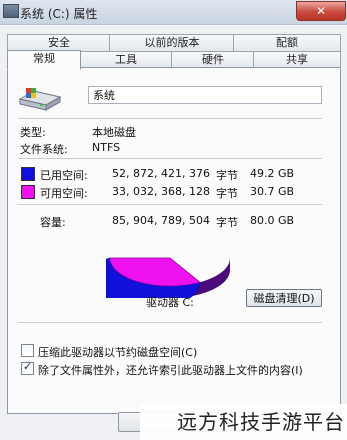 This screenshot has width=347, height=440. Describe the element at coordinates (59, 42) in the screenshot. I see `tab-security: 安全` at that location.